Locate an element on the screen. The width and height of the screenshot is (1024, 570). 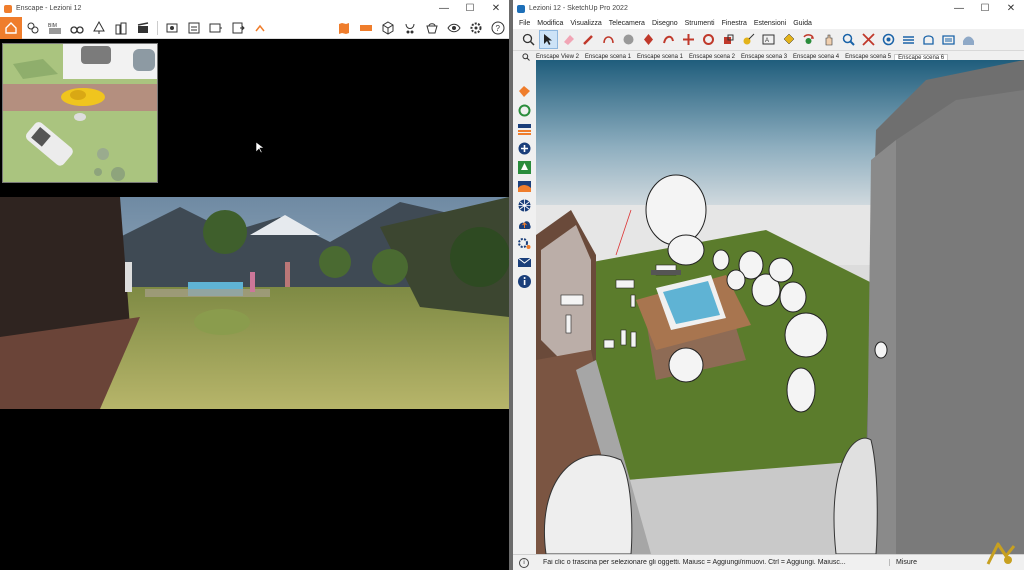
scale-icon is located at coordinates (728, 39).